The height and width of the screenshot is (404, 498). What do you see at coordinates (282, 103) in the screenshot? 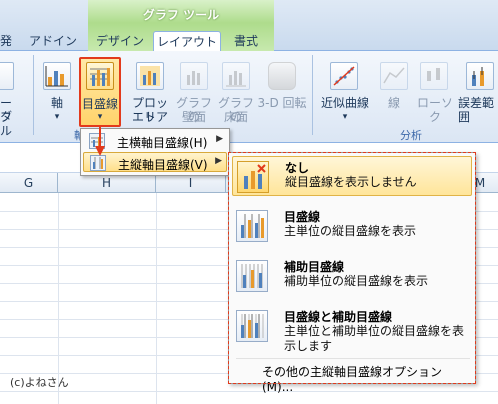
I see `rotation-3d-button: 3-D 回転` at bounding box center [282, 103].